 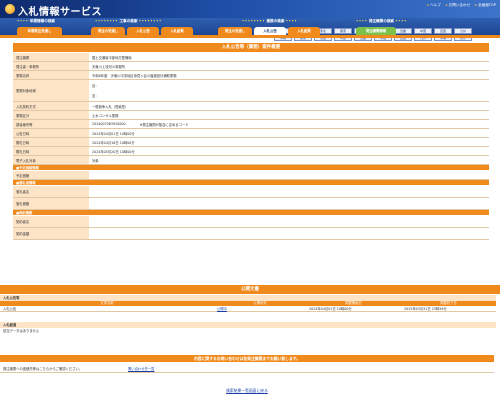 What do you see at coordinates (36, 21) in the screenshot?
I see `section-label-common: •••• 年間情報の検索` at bounding box center [36, 21].